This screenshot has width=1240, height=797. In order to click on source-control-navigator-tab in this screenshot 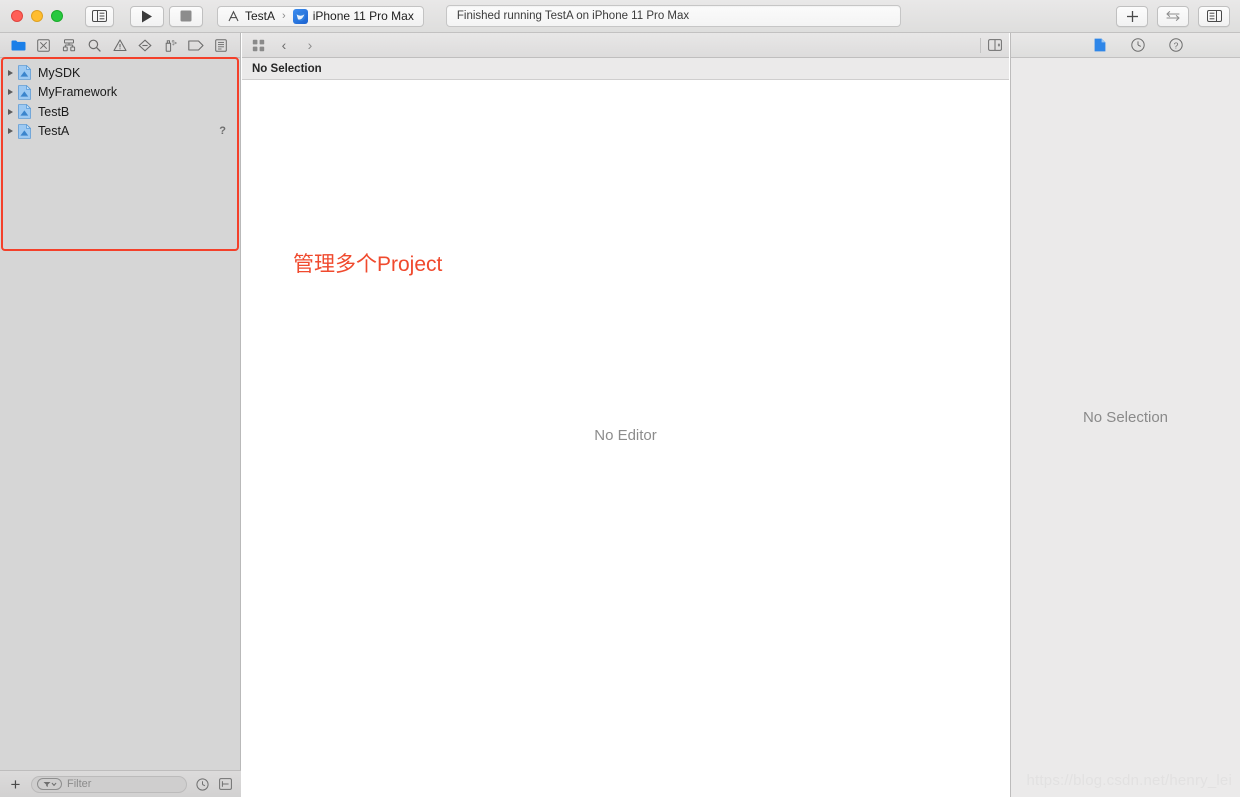, I will do `click(43, 45)`.